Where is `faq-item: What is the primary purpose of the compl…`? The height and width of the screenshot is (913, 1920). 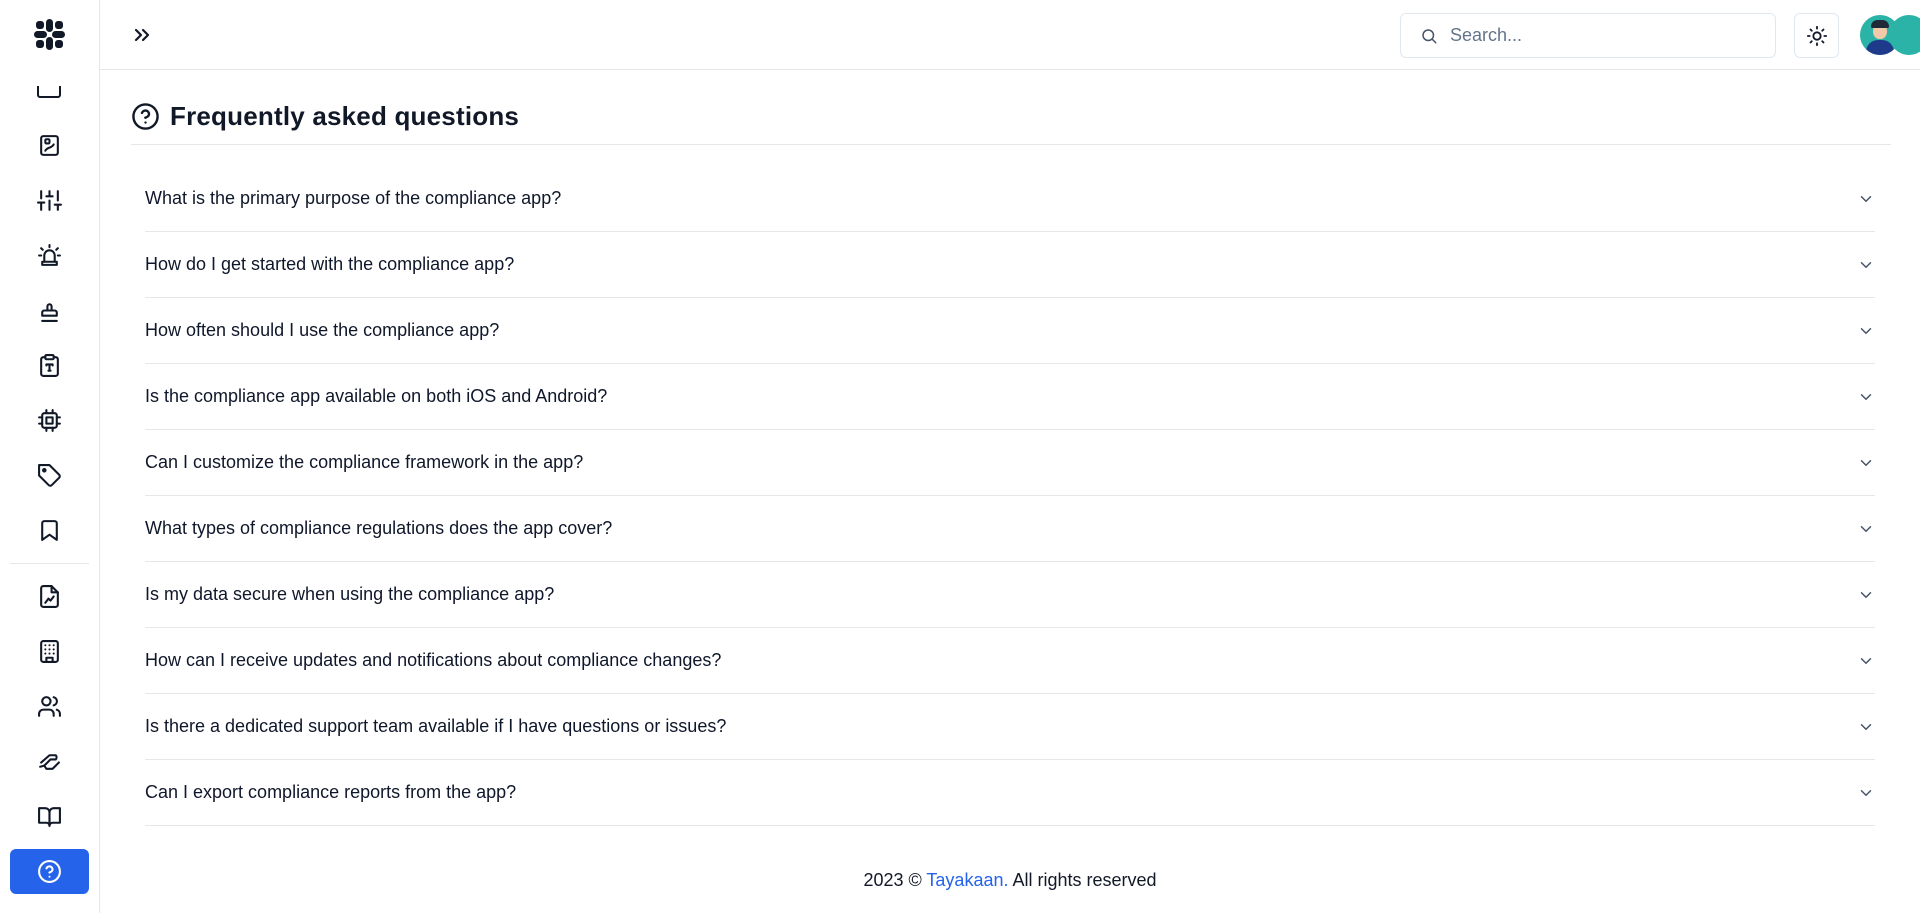 faq-item: What is the primary purpose of the compl… is located at coordinates (1010, 199).